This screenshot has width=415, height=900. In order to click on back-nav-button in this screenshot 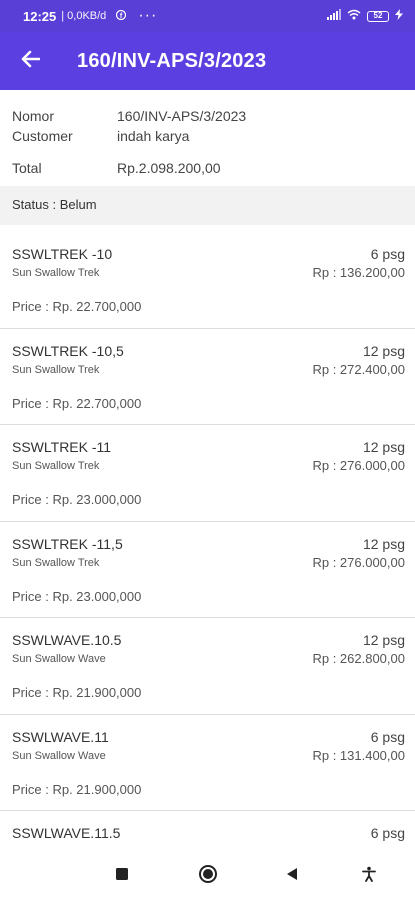, I will do `click(292, 876)`.